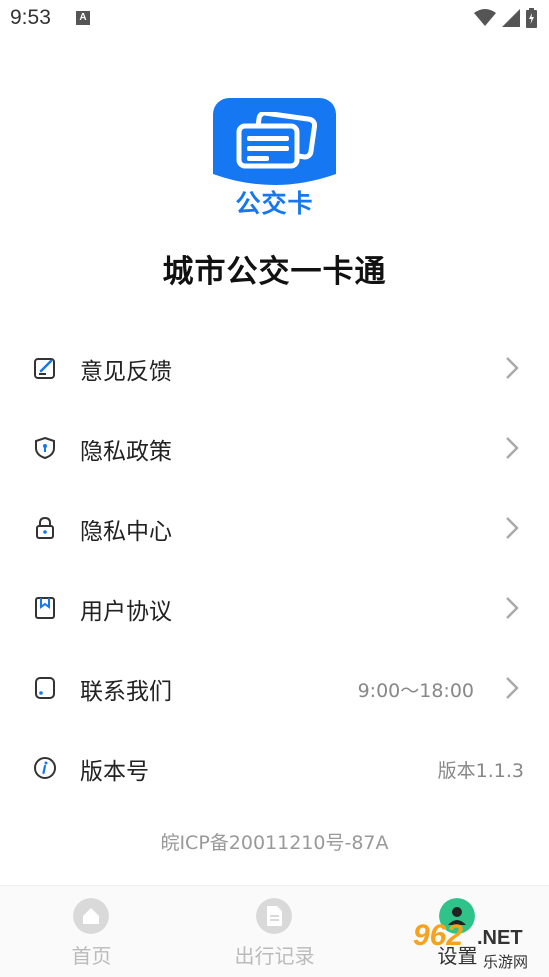 The width and height of the screenshot is (549, 977). What do you see at coordinates (511, 18) in the screenshot?
I see `signal-icon` at bounding box center [511, 18].